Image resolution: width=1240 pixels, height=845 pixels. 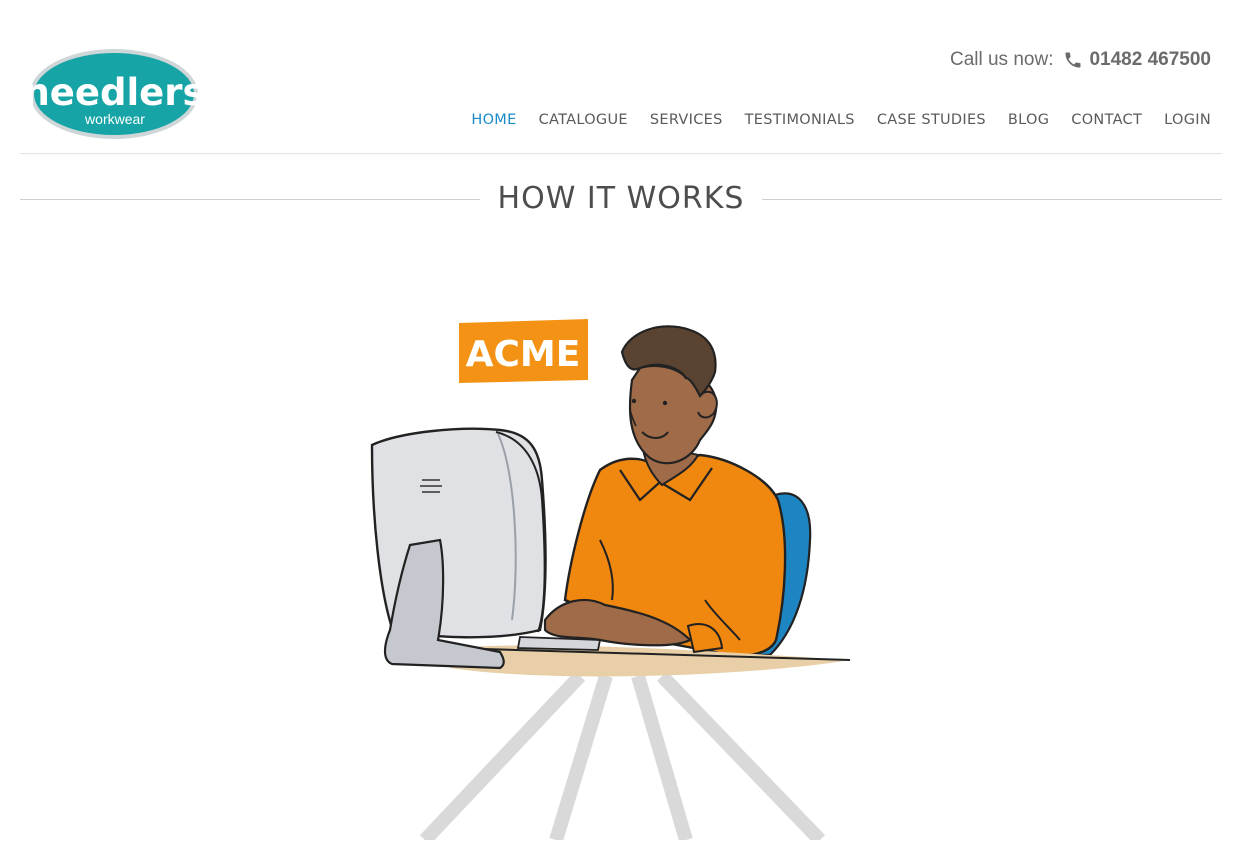 I want to click on logo-brand-text: needlers, so click(x=114, y=92).